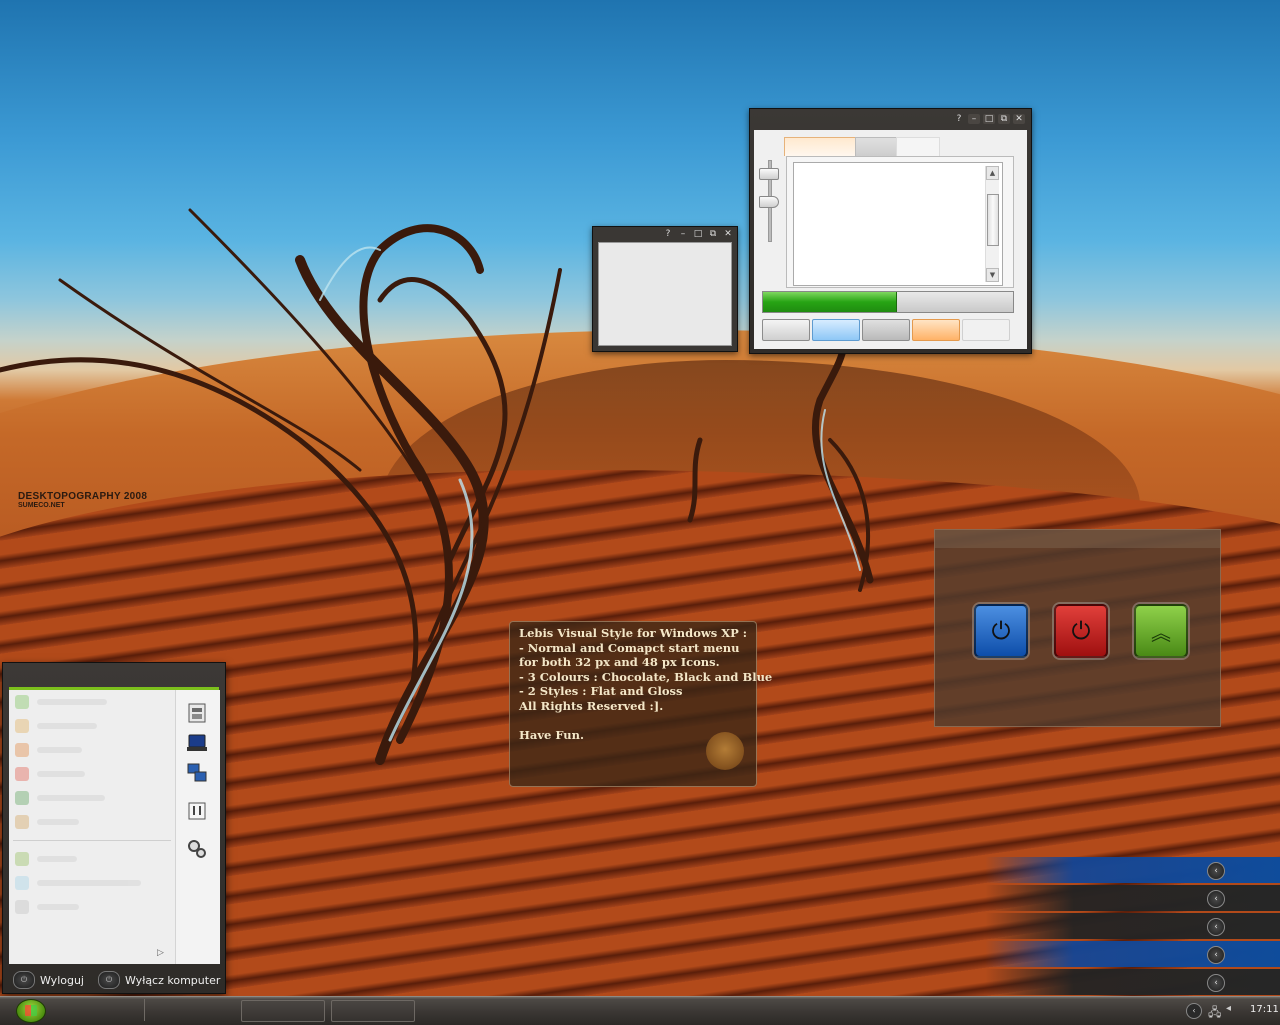 Image resolution: width=1280 pixels, height=1025 pixels. I want to click on logoff-icon: ⏻, so click(24, 980).